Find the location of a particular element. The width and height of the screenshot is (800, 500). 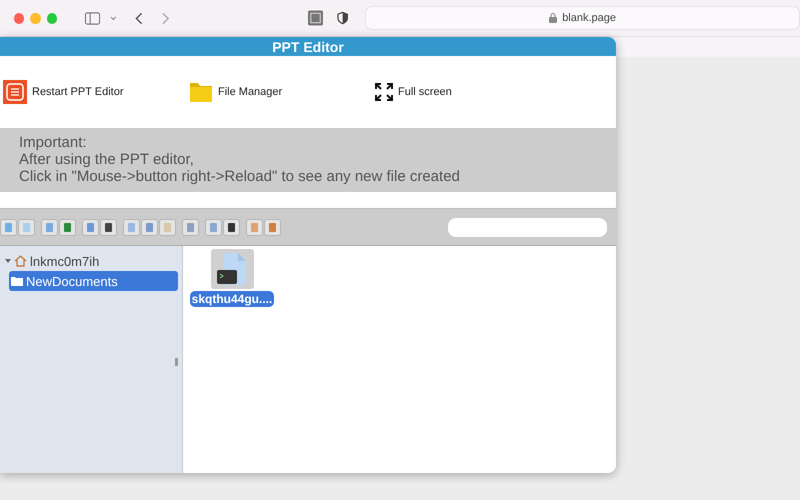

paste-button is located at coordinates (167, 227).